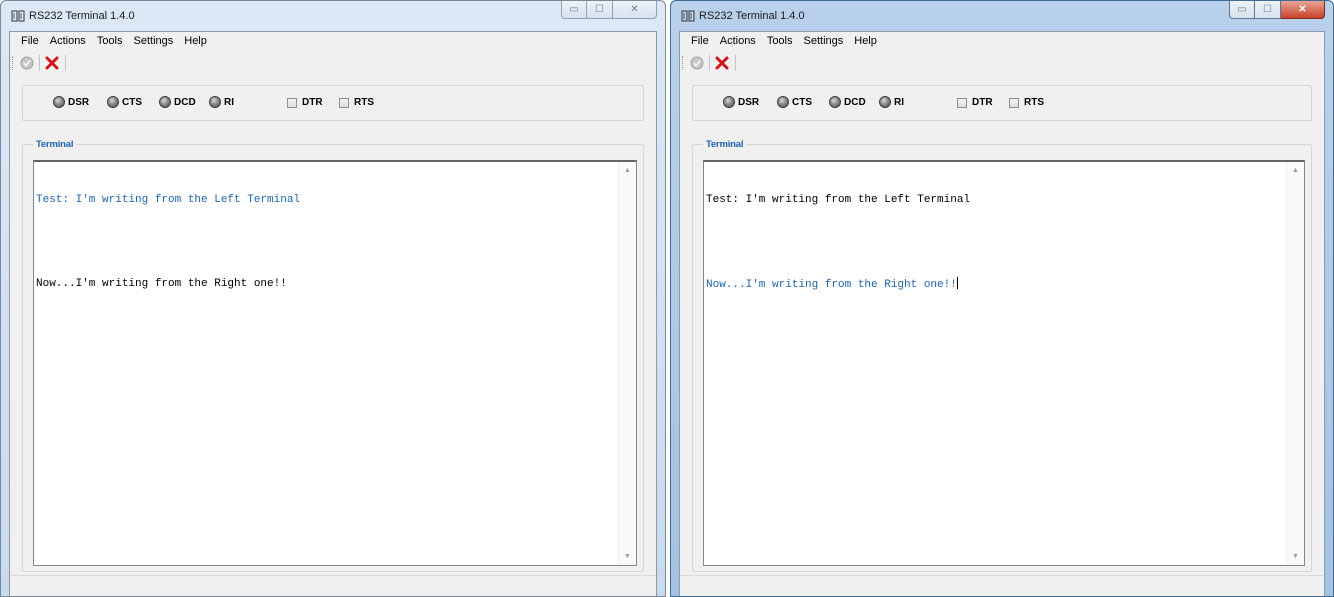  Describe the element at coordinates (996, 284) in the screenshot. I see `terminal-line-with-cursor: Now...I'm writing from the Right one!!` at that location.